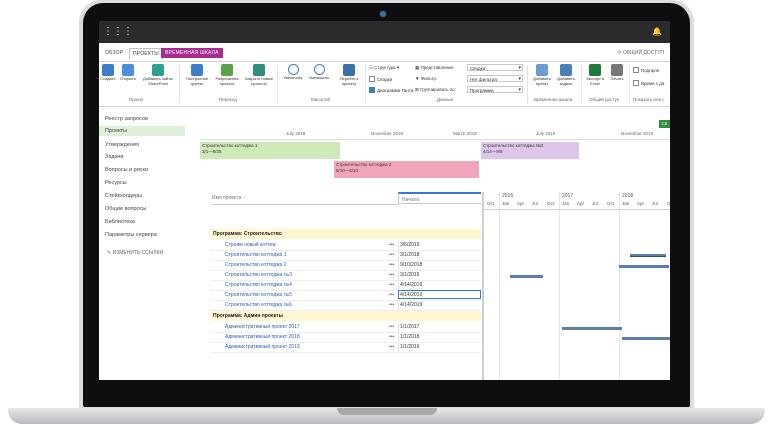 The height and width of the screenshot is (431, 773). I want to click on add-tasks-to-timeline-button: Добавить задачи, so click(566, 75).